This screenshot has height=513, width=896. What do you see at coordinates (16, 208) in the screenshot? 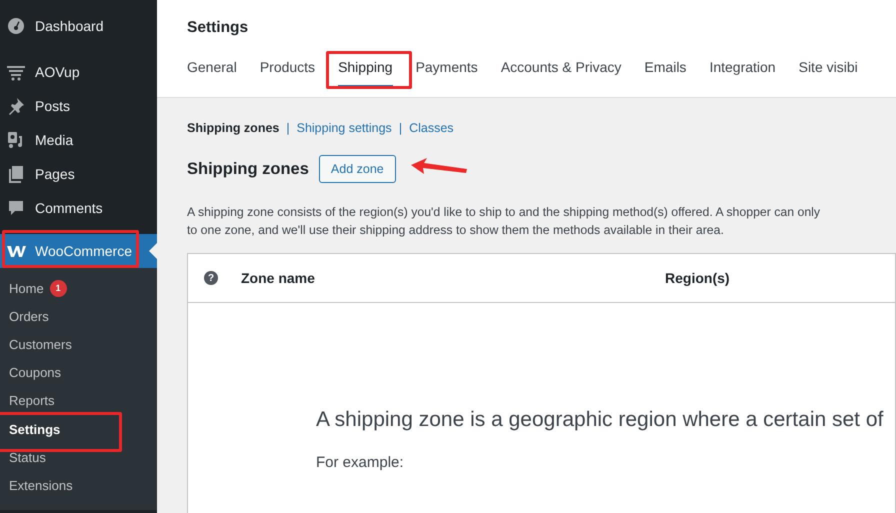
I see `comment-icon` at bounding box center [16, 208].